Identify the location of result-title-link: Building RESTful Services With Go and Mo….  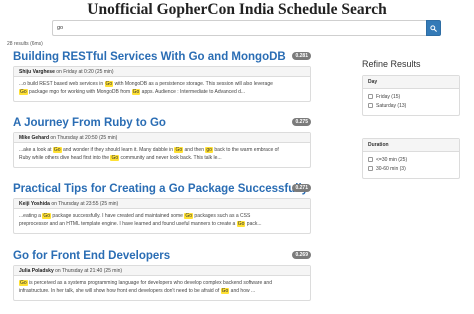
(149, 57).